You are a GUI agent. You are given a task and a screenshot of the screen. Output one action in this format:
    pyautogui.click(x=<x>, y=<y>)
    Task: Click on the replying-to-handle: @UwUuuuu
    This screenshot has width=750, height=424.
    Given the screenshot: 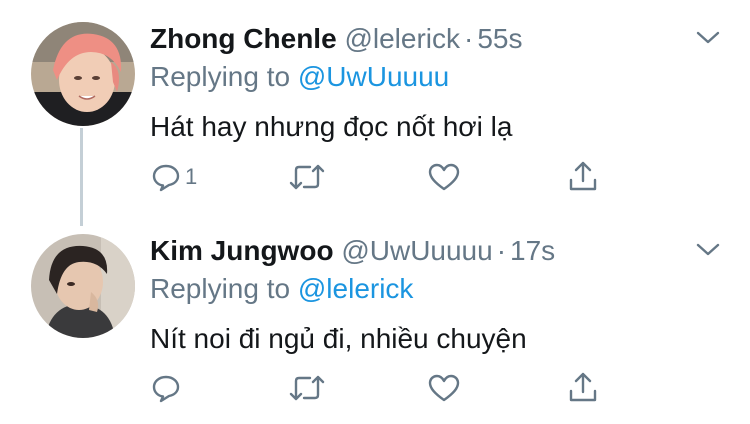 What is the action you would take?
    pyautogui.click(x=373, y=76)
    